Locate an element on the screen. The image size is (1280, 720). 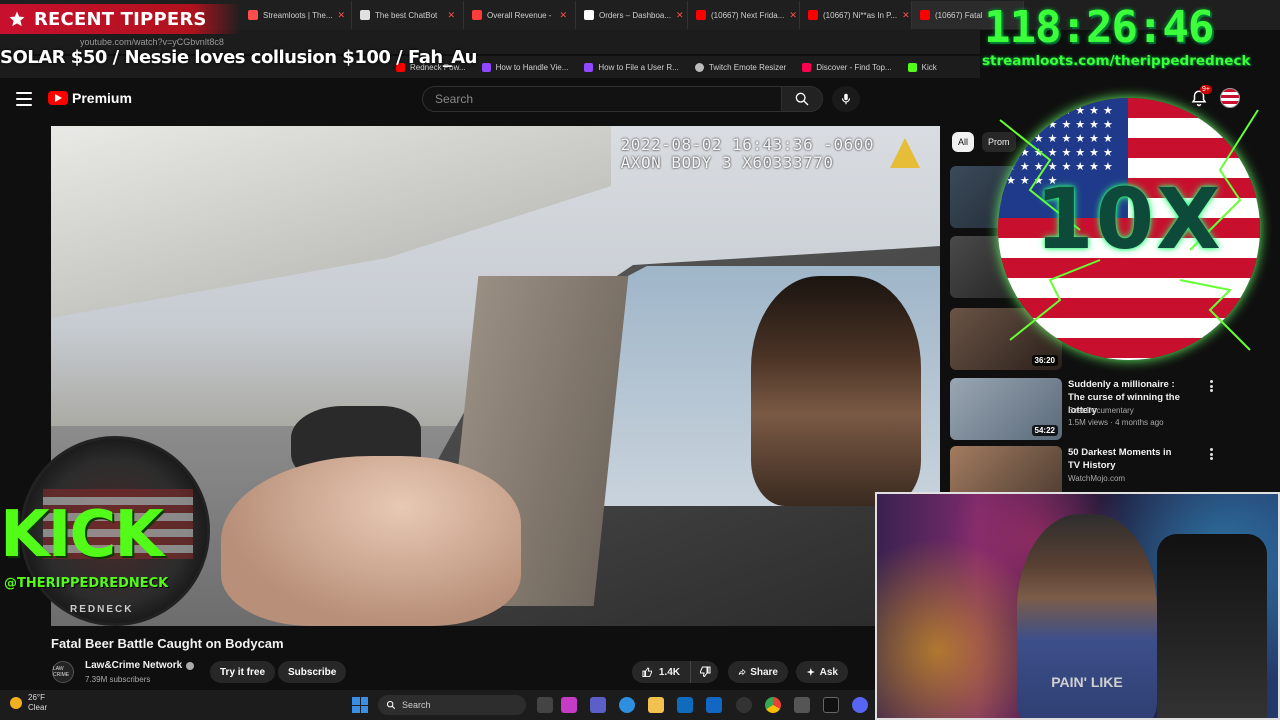
try-it-free-button: Try it free is located at coordinates (243, 672).